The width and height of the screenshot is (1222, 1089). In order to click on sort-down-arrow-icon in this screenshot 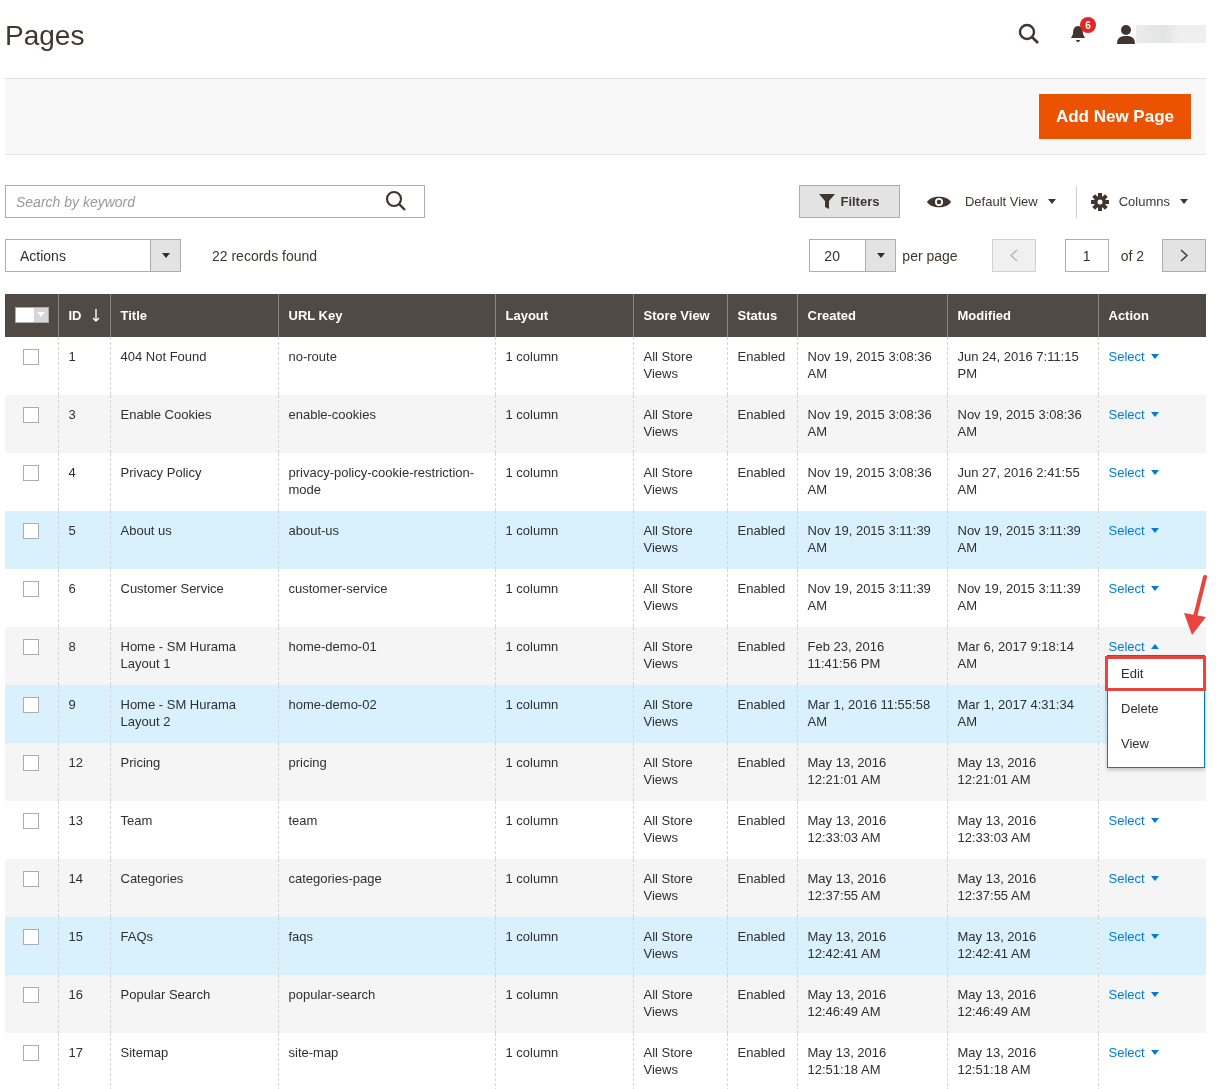, I will do `click(95, 315)`.